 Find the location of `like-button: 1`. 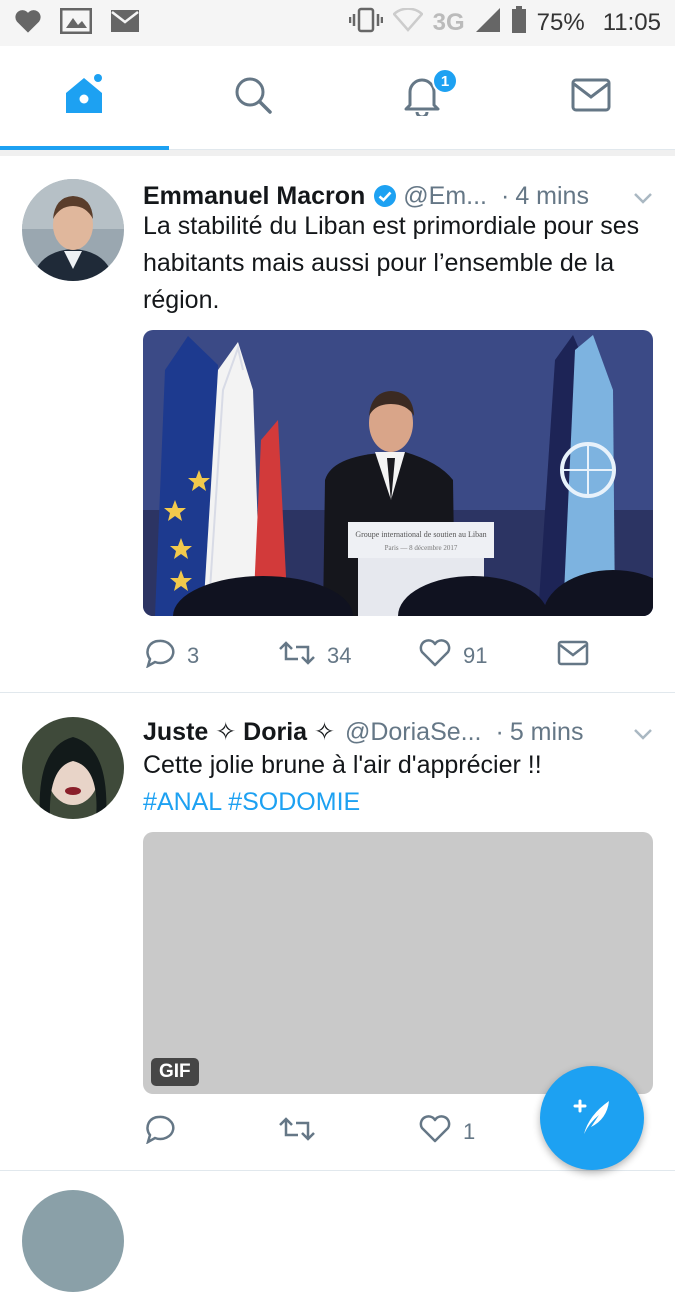

like-button: 1 is located at coordinates (488, 1132).